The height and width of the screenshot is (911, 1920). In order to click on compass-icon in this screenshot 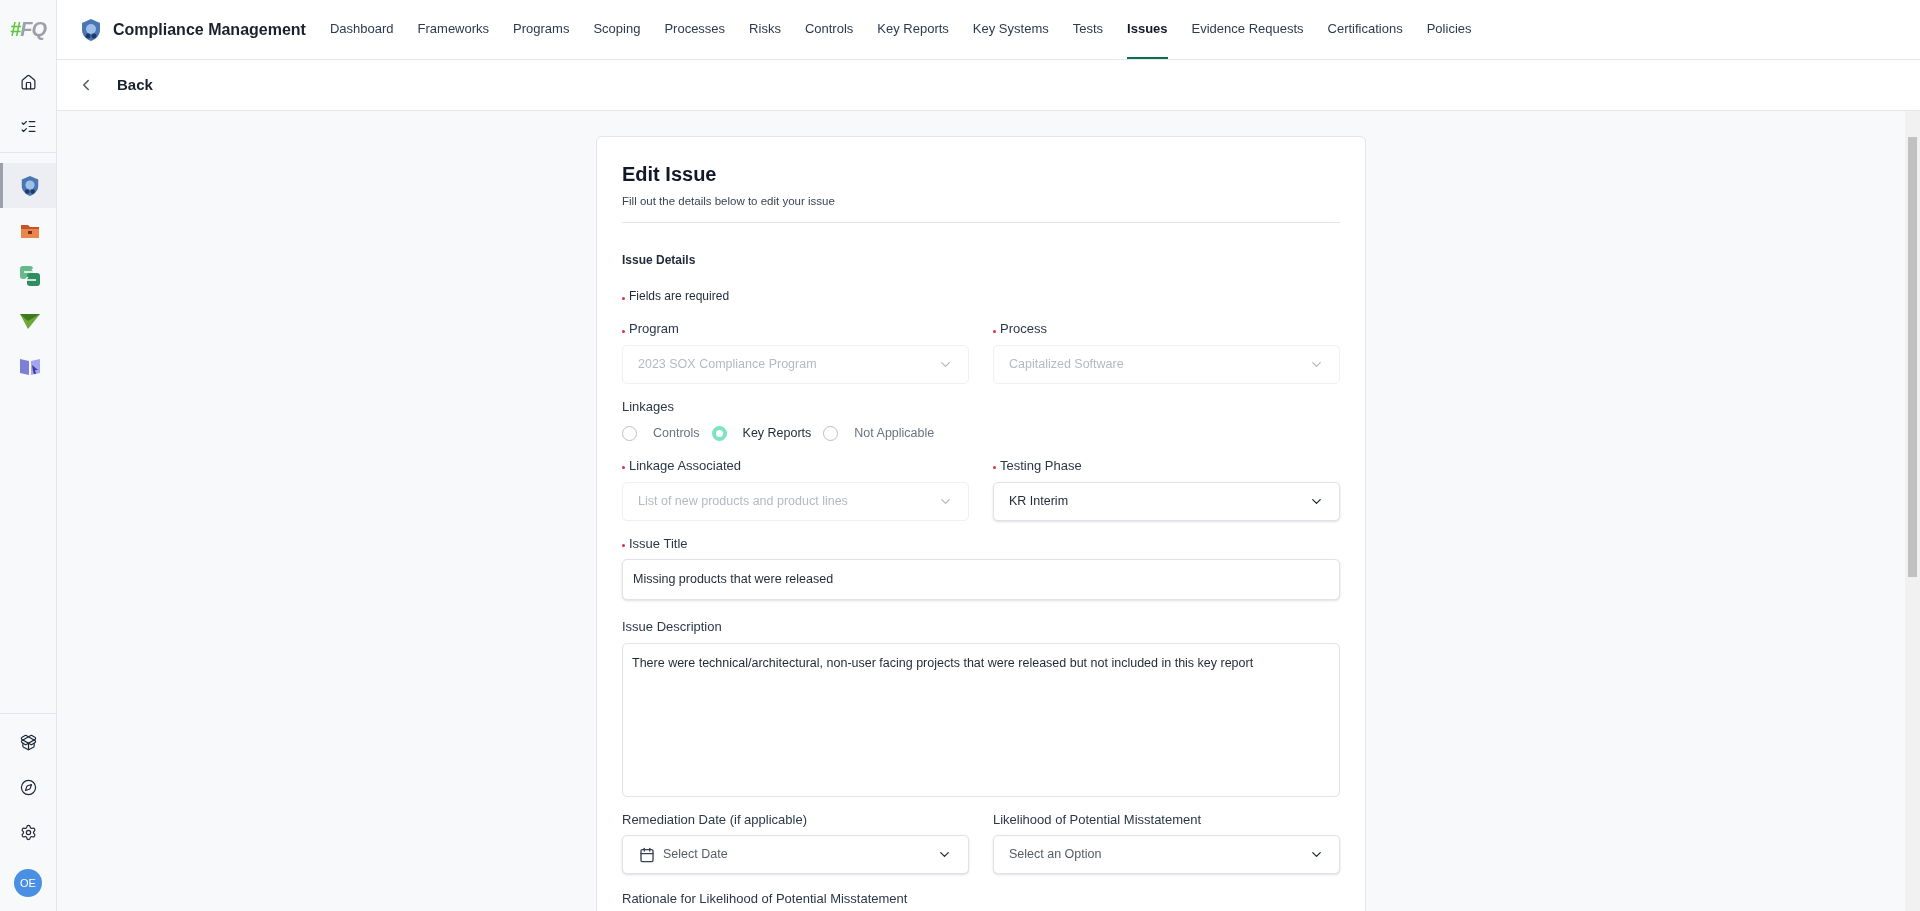, I will do `click(28, 787)`.